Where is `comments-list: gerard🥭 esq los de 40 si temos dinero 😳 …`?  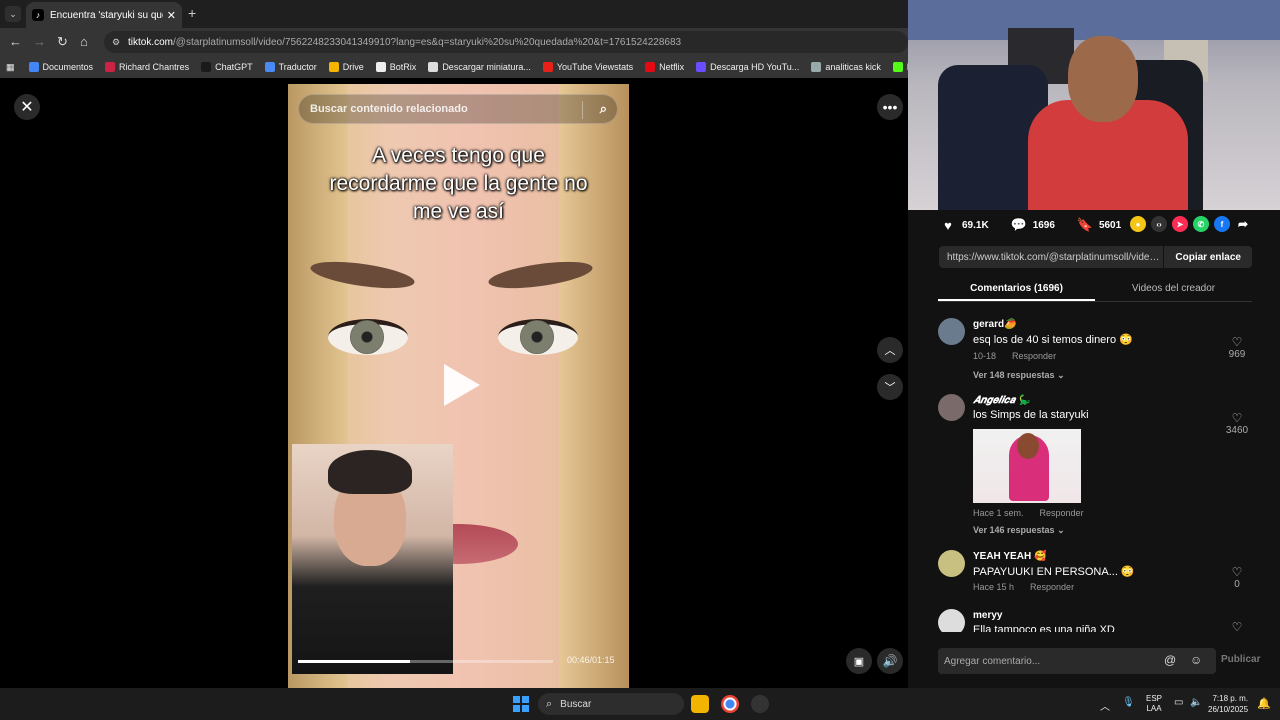
comments-list: gerard🥭 esq los de 40 si temos dinero 😳 … is located at coordinates (1100, 471).